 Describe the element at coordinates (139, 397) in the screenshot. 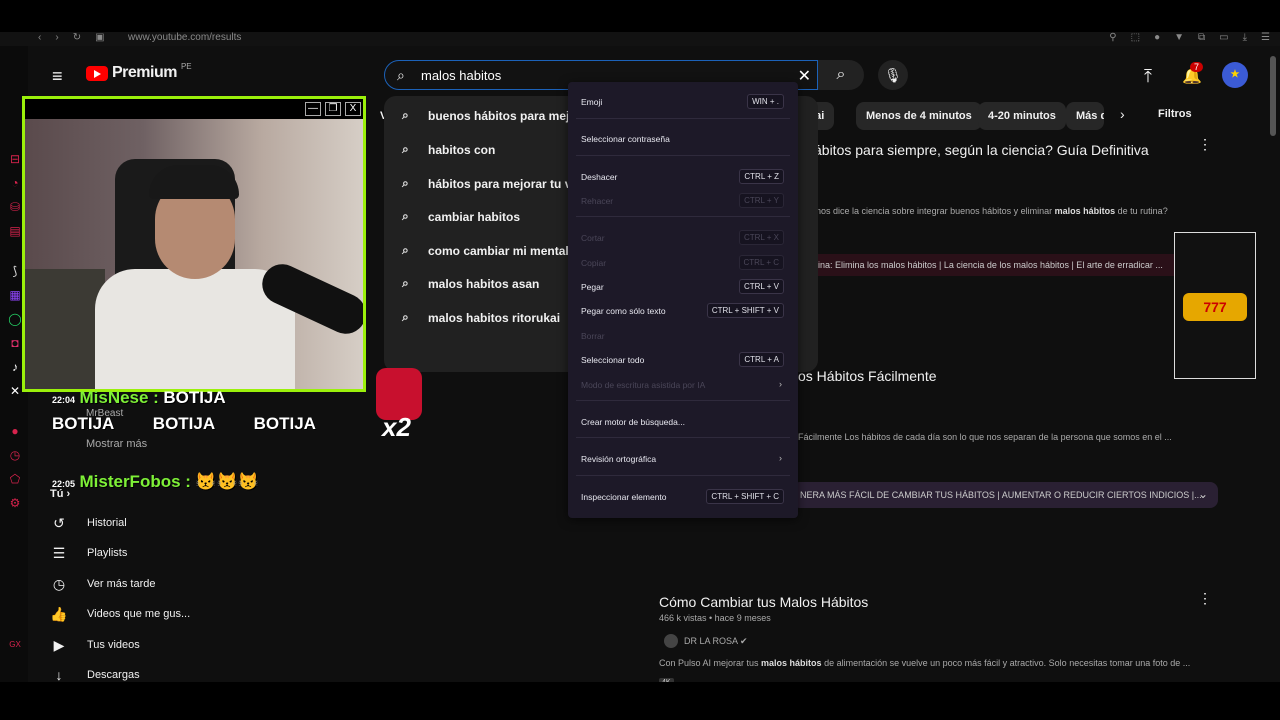

I see `chat-line: 22:04 MisNese : BOTIJA` at that location.